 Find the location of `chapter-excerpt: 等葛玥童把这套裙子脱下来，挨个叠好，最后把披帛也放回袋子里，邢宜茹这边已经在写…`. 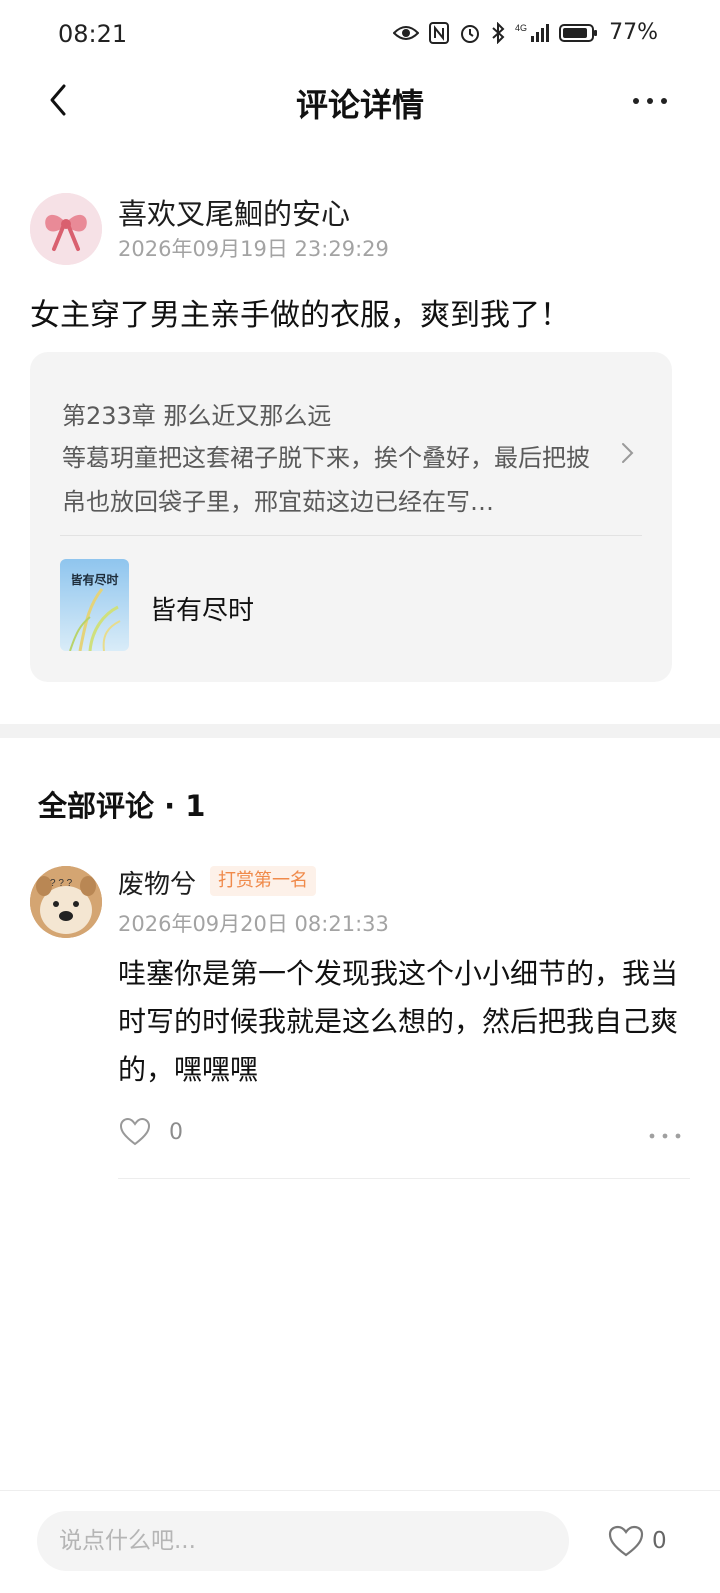

chapter-excerpt: 等葛玥童把这套裙子脱下来，挨个叠好，最后把披帛也放回袋子里，邢宜茹这边已经在写… is located at coordinates (326, 480).